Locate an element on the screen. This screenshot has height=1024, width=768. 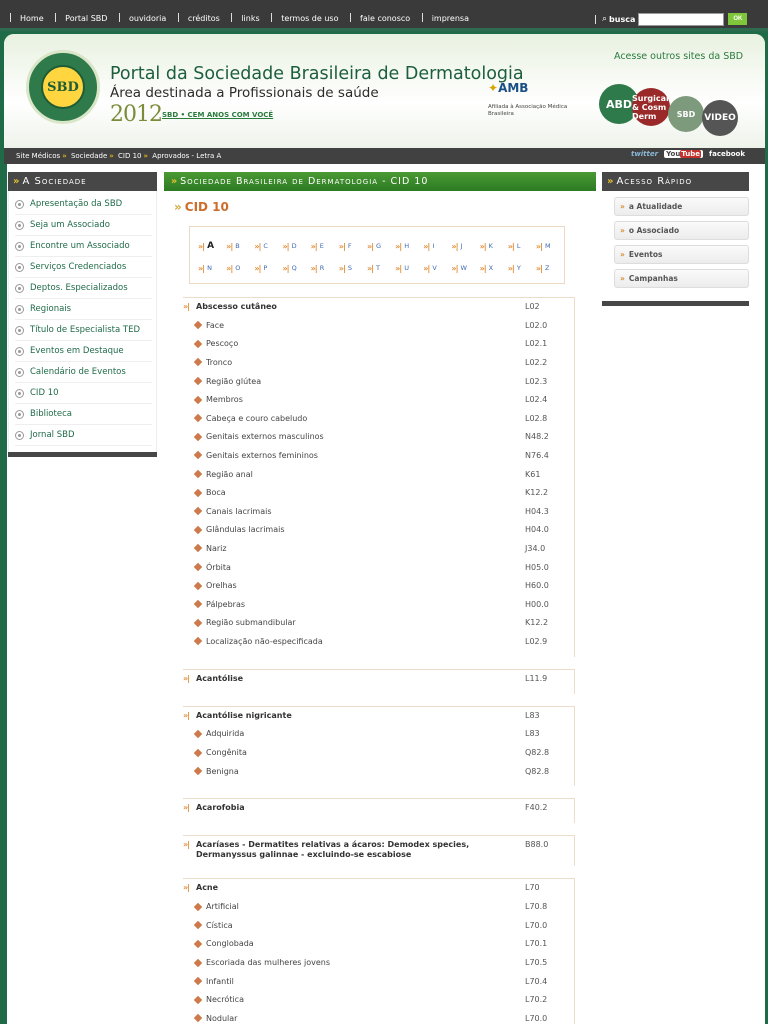
letter-link-y: »| Y is located at coordinates (522, 268).